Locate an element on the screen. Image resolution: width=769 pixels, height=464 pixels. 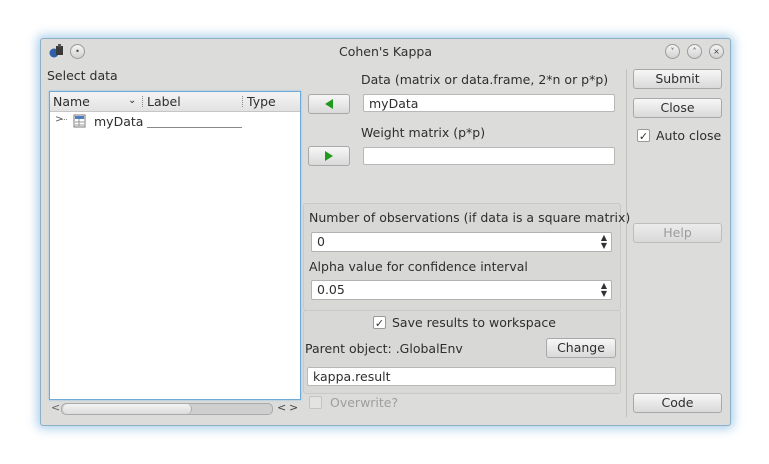
weight-field-label: Weight matrix (p*p) is located at coordinates (423, 132).